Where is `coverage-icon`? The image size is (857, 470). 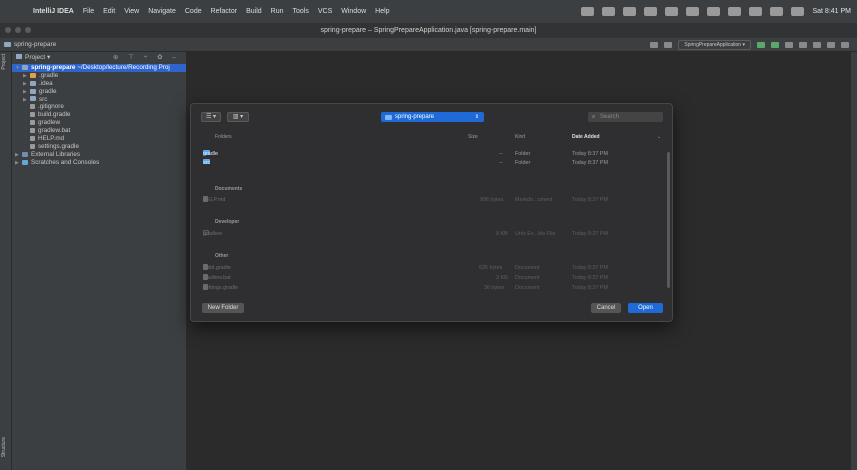
coverage-icon is located at coordinates (789, 45).